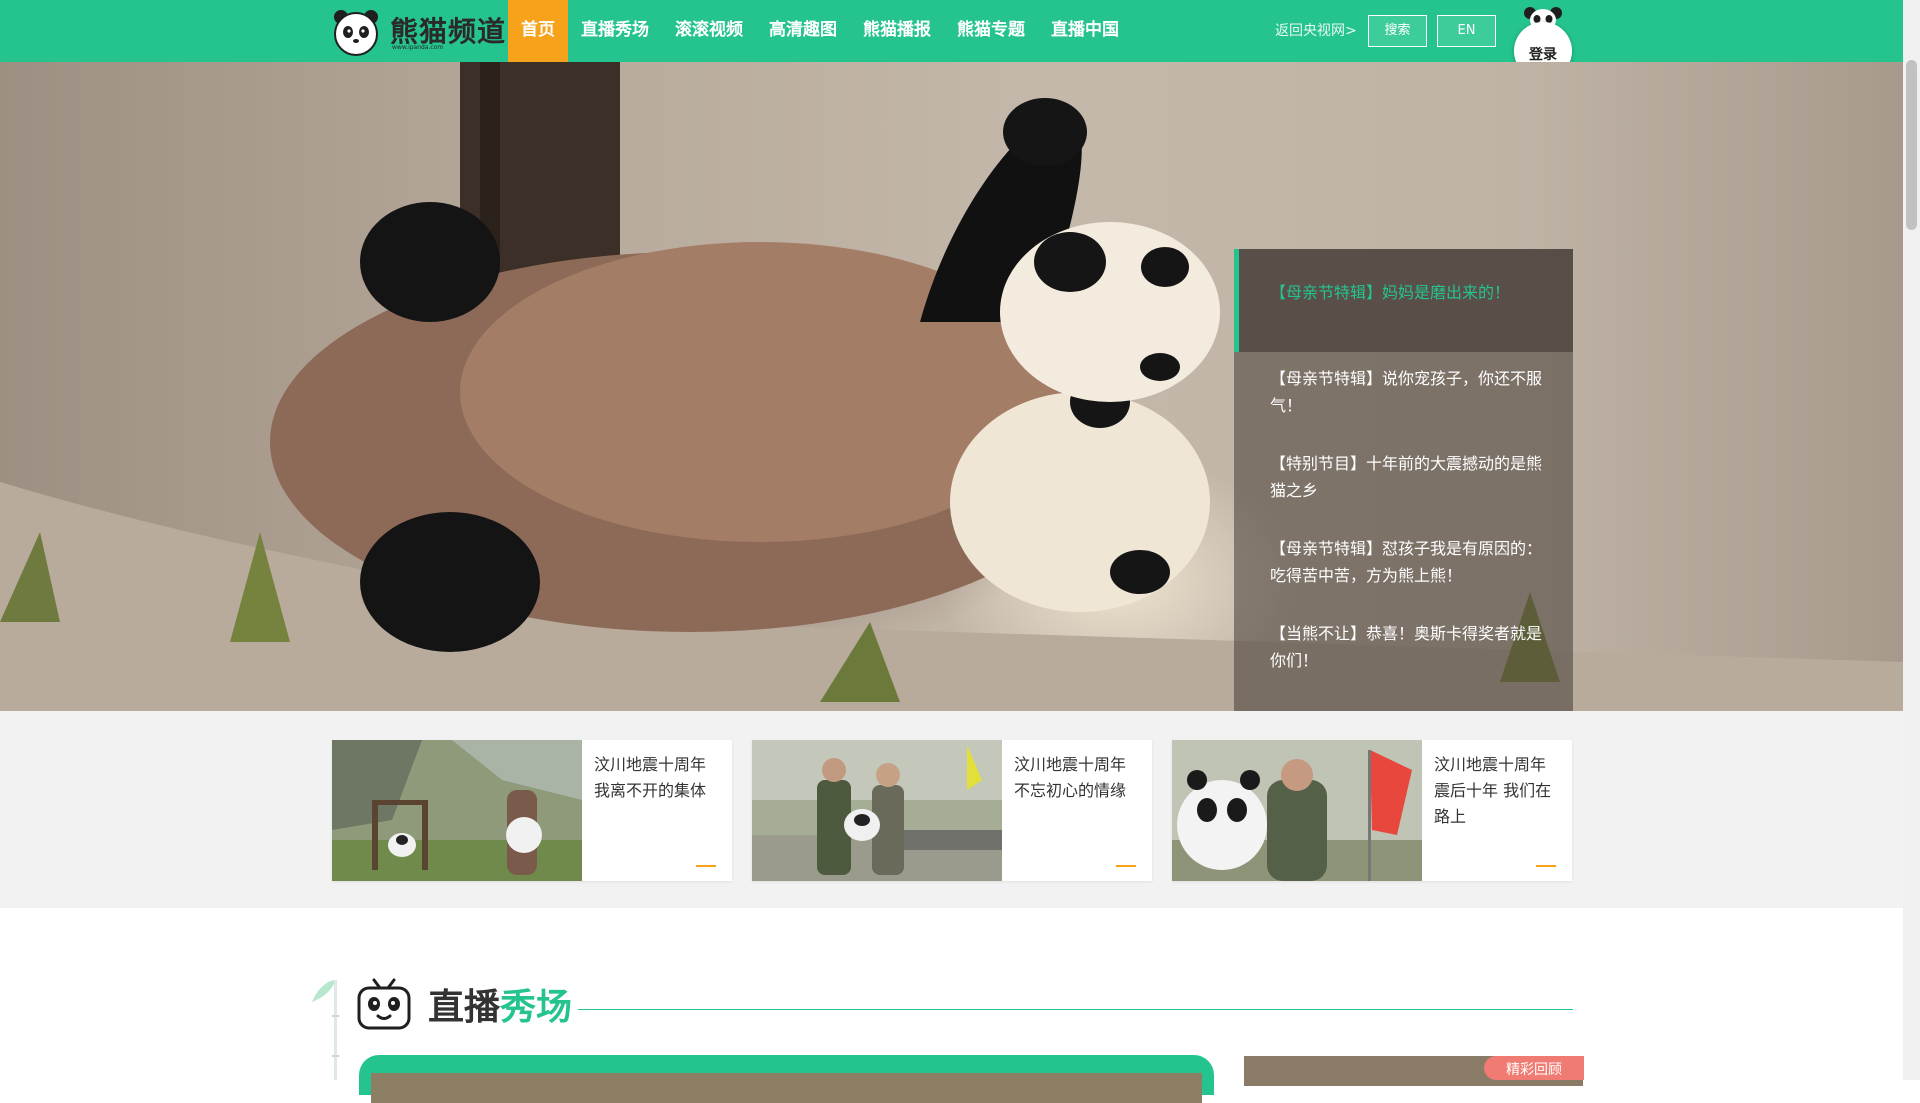  What do you see at coordinates (650, 777) in the screenshot?
I see `featured-card-title: 汶川地震十周年 我离不开的集体` at bounding box center [650, 777].